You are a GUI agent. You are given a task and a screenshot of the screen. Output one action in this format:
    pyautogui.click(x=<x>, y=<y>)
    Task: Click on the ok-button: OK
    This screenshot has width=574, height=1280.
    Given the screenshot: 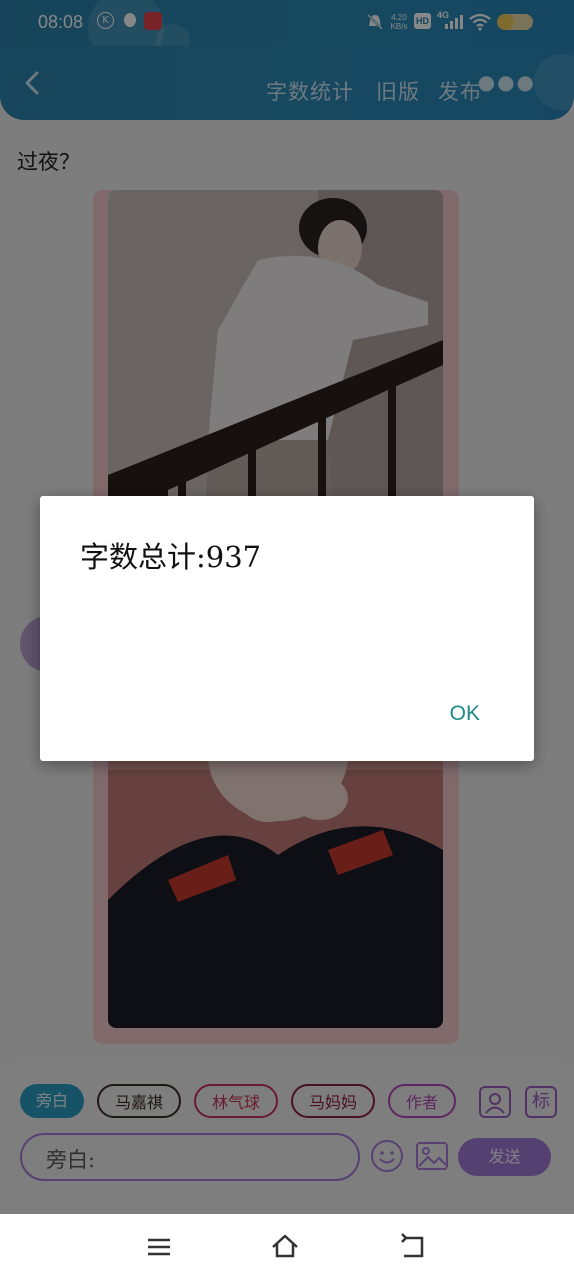 What is the action you would take?
    pyautogui.click(x=465, y=714)
    